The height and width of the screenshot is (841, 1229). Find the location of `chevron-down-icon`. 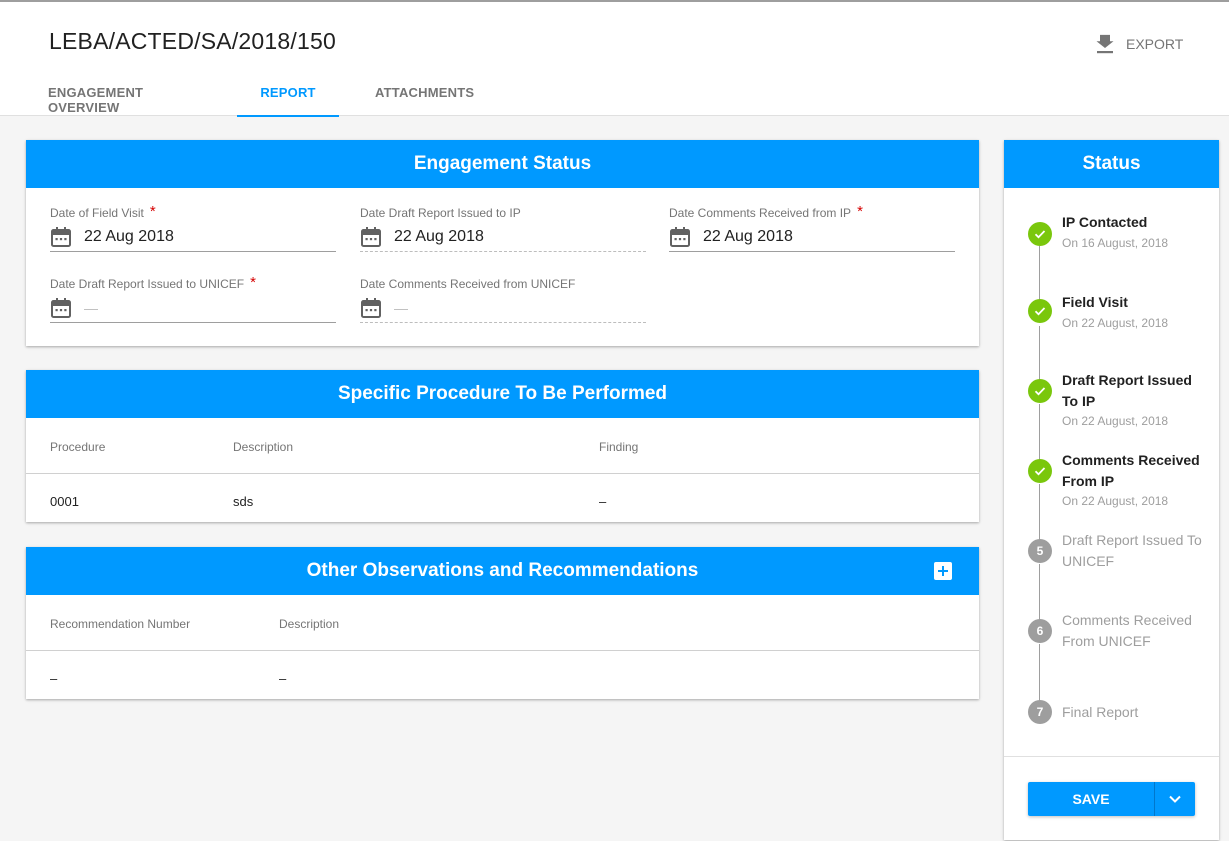

chevron-down-icon is located at coordinates (1175, 799).